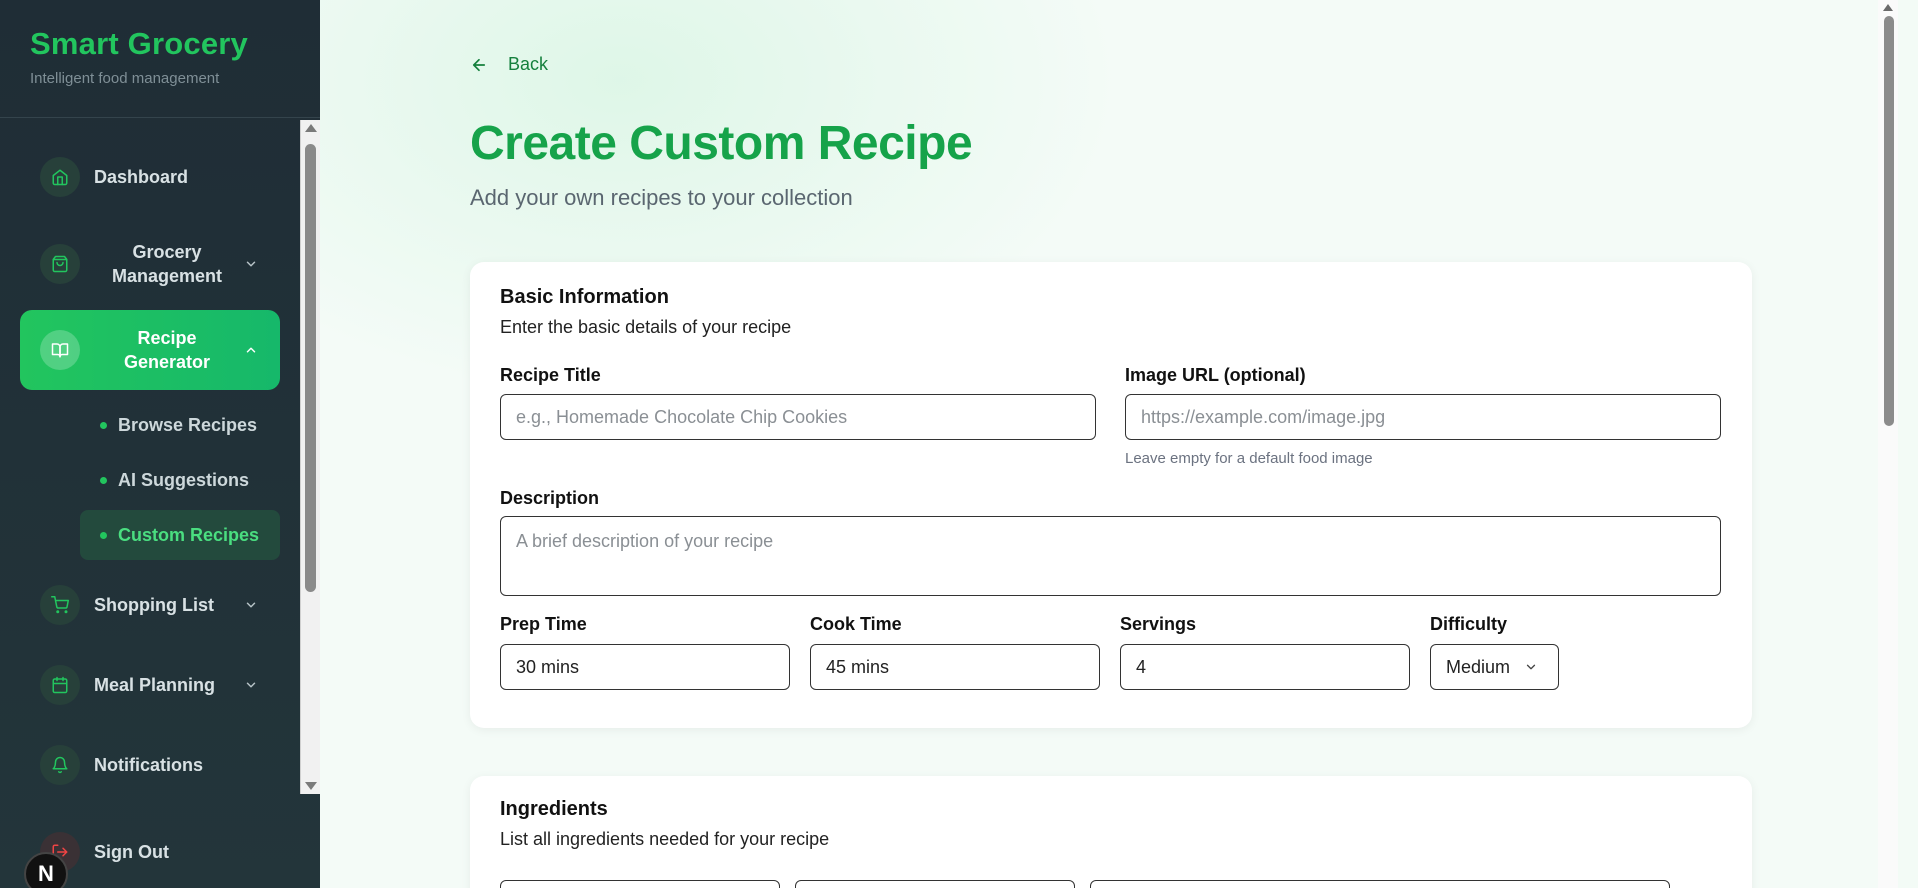  I want to click on sidebar-subitem-browse-recipes: Browse Recipes, so click(180, 425).